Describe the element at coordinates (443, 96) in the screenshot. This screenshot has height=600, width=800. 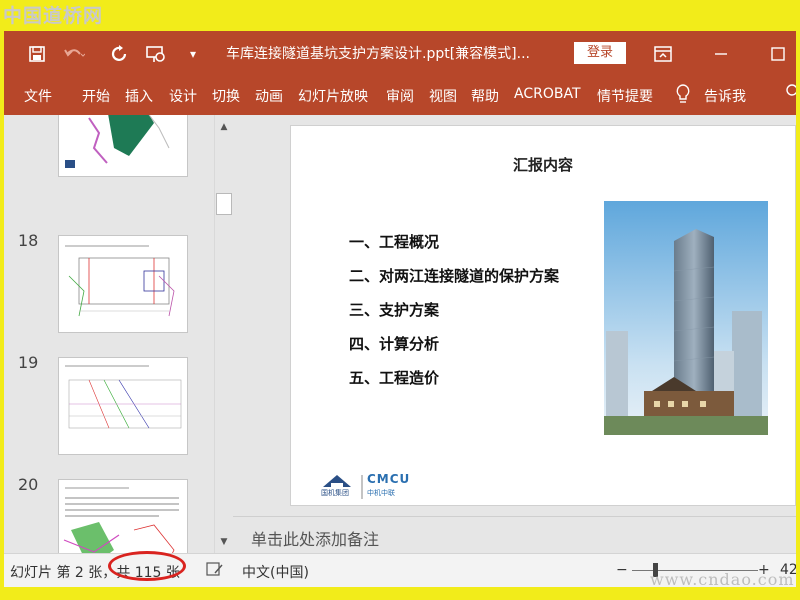
I see `tab-view: 视图` at that location.